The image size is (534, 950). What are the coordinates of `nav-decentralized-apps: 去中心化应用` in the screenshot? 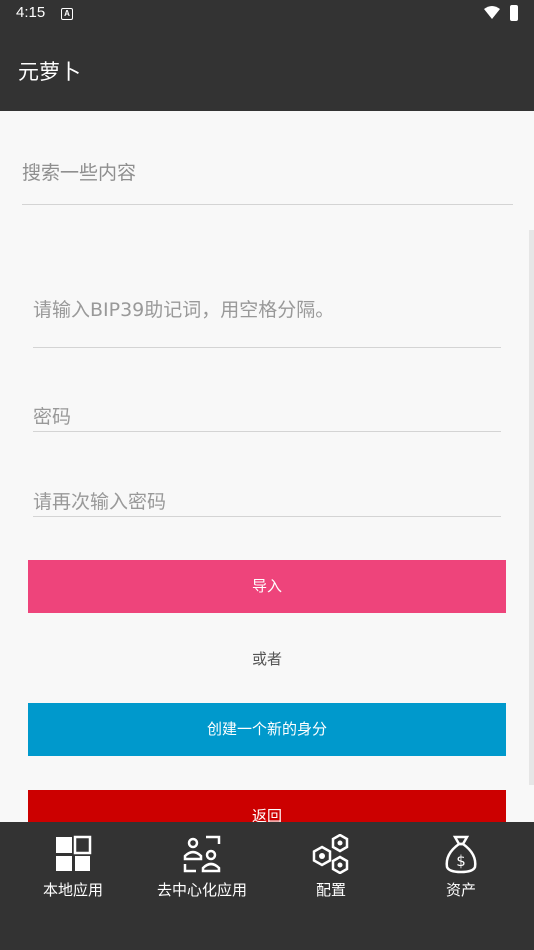 It's located at (202, 867).